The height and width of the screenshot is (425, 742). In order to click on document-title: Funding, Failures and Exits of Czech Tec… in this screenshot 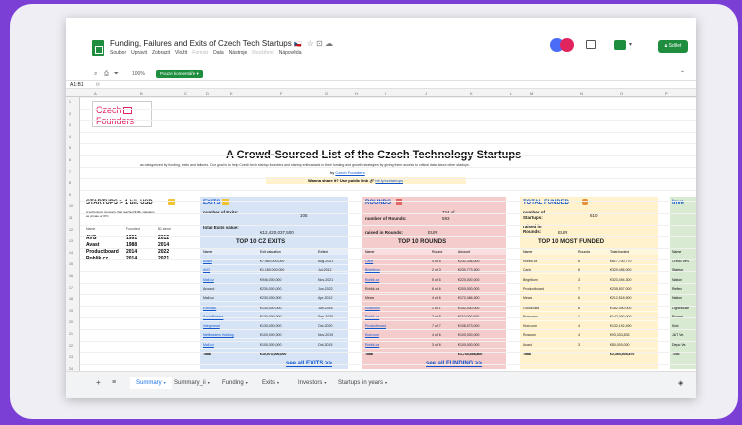, I will do `click(221, 43)`.